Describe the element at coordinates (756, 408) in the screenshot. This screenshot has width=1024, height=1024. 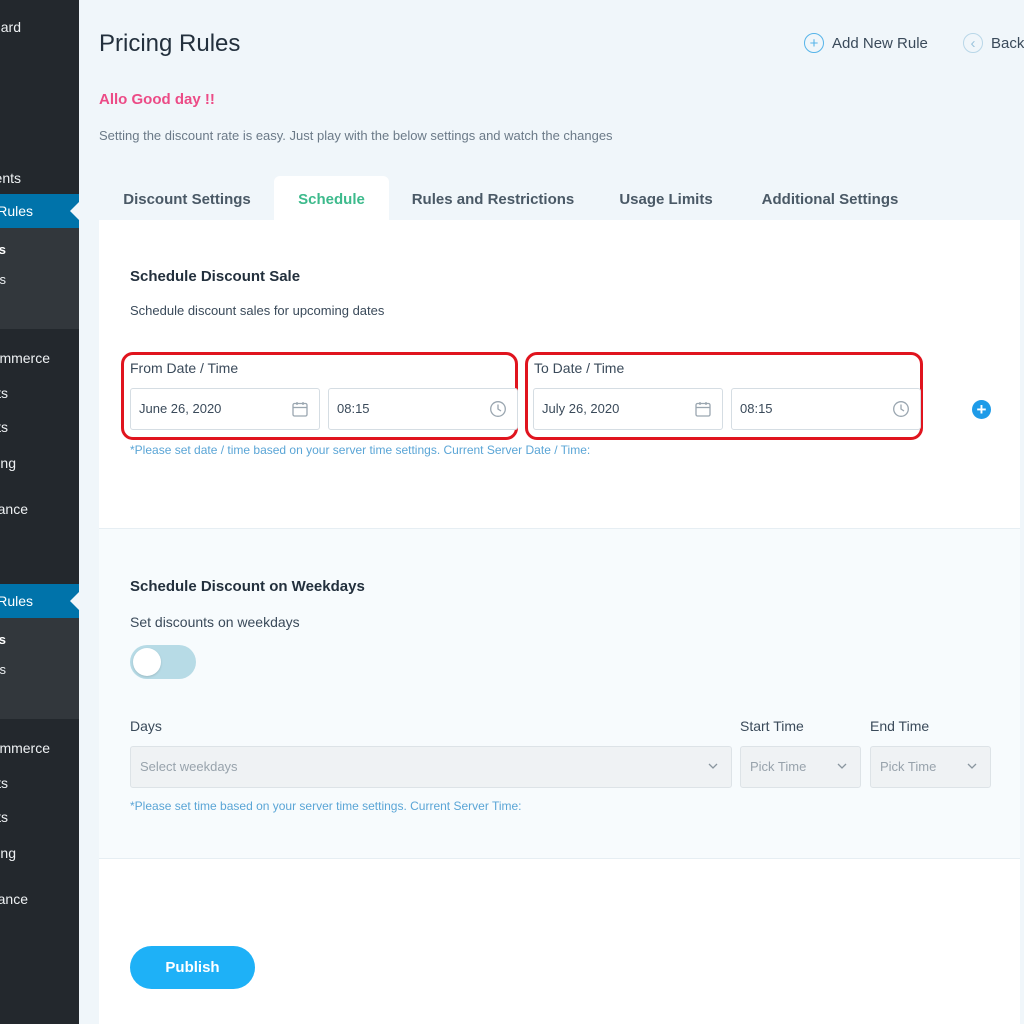
I see `to-time-value: 08:15` at that location.